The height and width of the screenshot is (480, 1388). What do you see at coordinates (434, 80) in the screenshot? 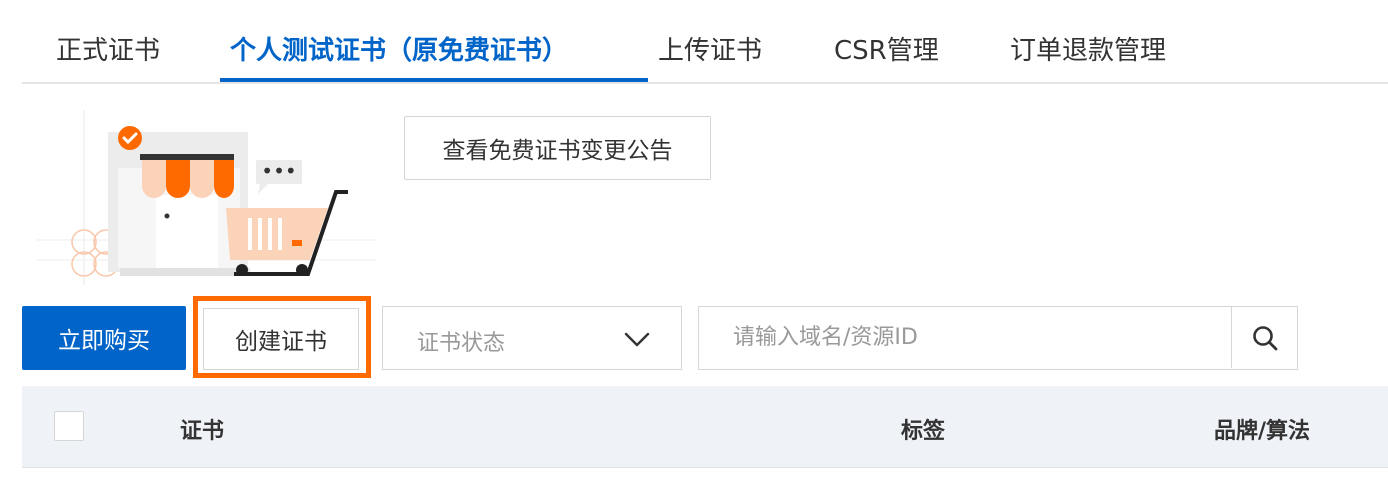
I see `active-tab-indicator` at bounding box center [434, 80].